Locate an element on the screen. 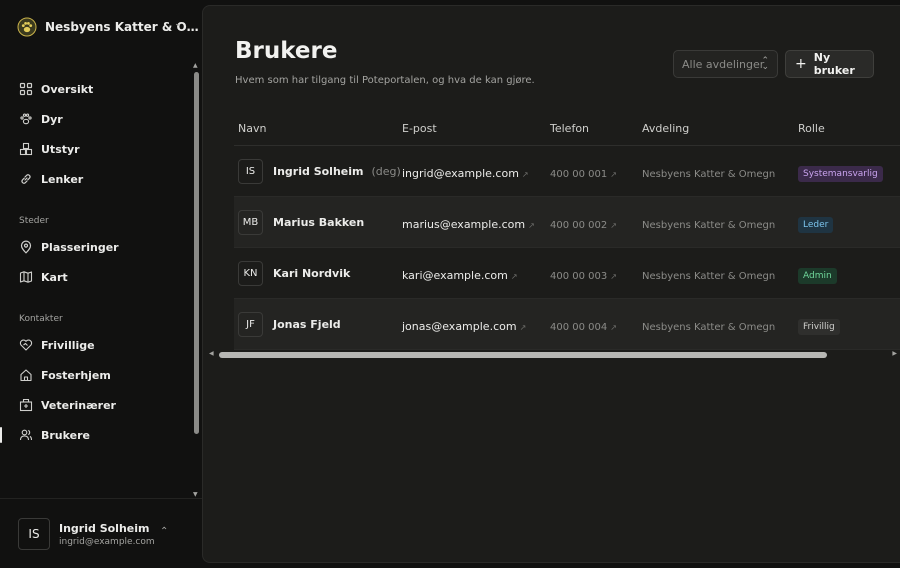 Image resolution: width=900 pixels, height=568 pixels. user-menu: IS Ingrid Solheim ingrid@example.com ⌃ is located at coordinates (105, 534).